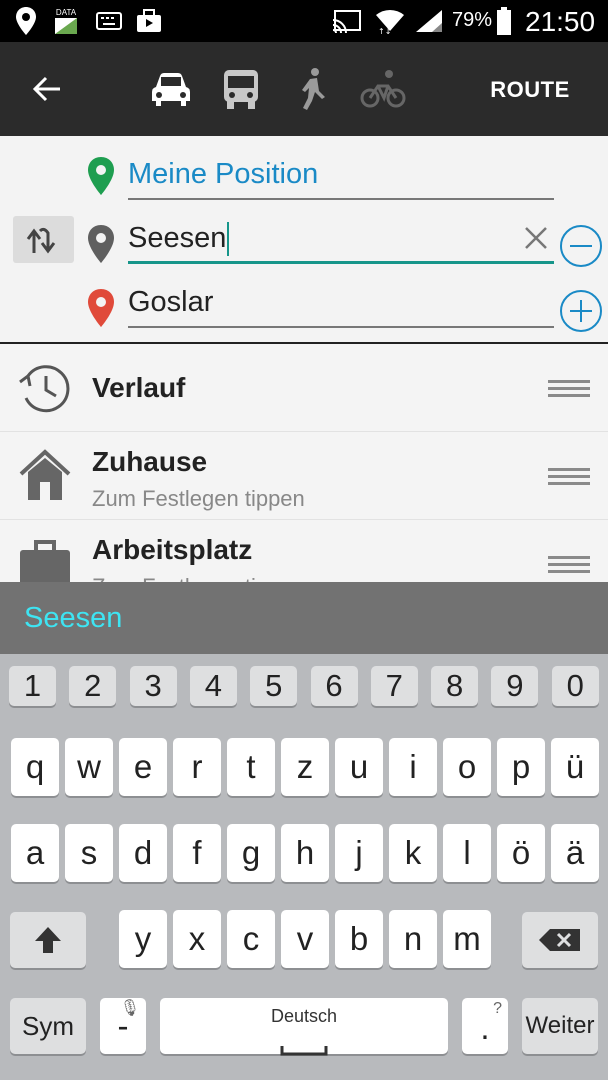 The height and width of the screenshot is (1080, 608). I want to click on letter-key: f, so click(197, 853).